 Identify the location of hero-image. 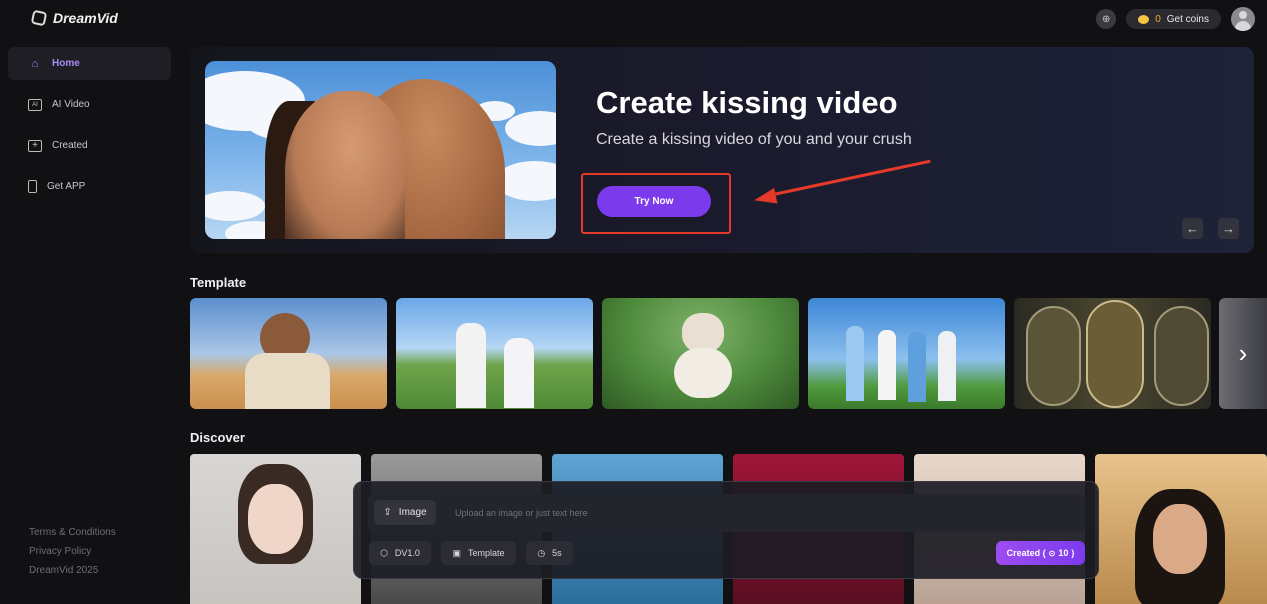
(380, 150).